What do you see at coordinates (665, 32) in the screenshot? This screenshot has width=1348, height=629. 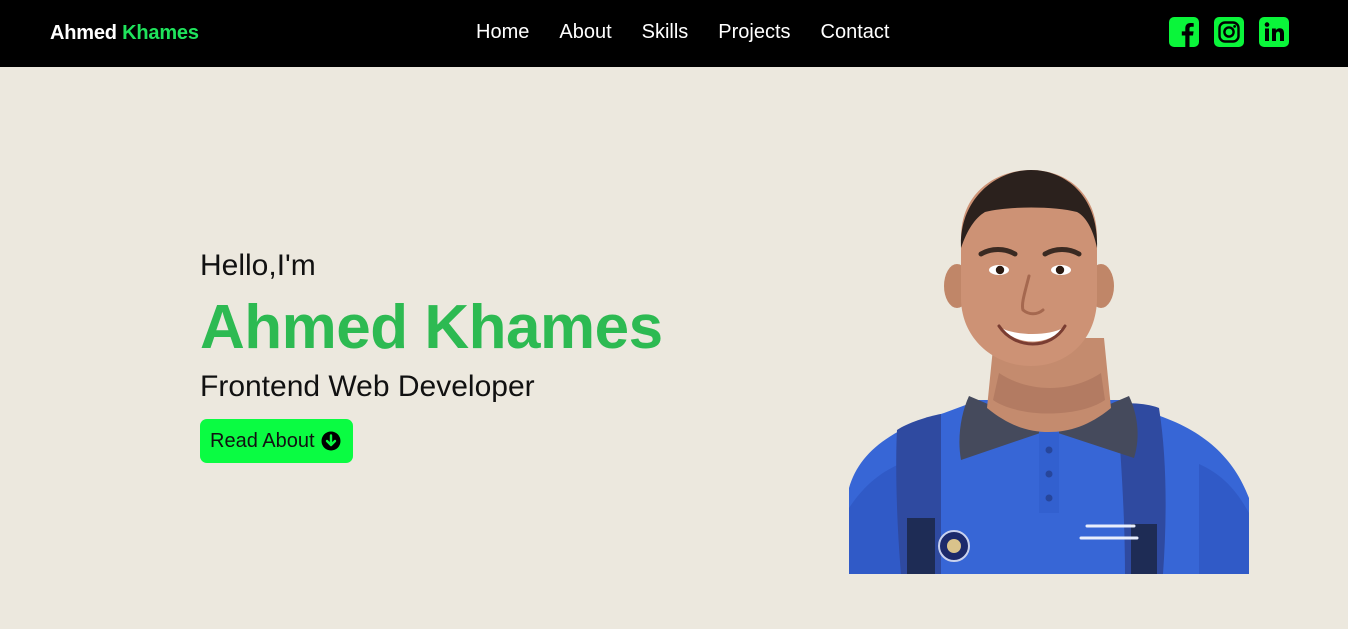 I see `nav-link-skills: Skills` at bounding box center [665, 32].